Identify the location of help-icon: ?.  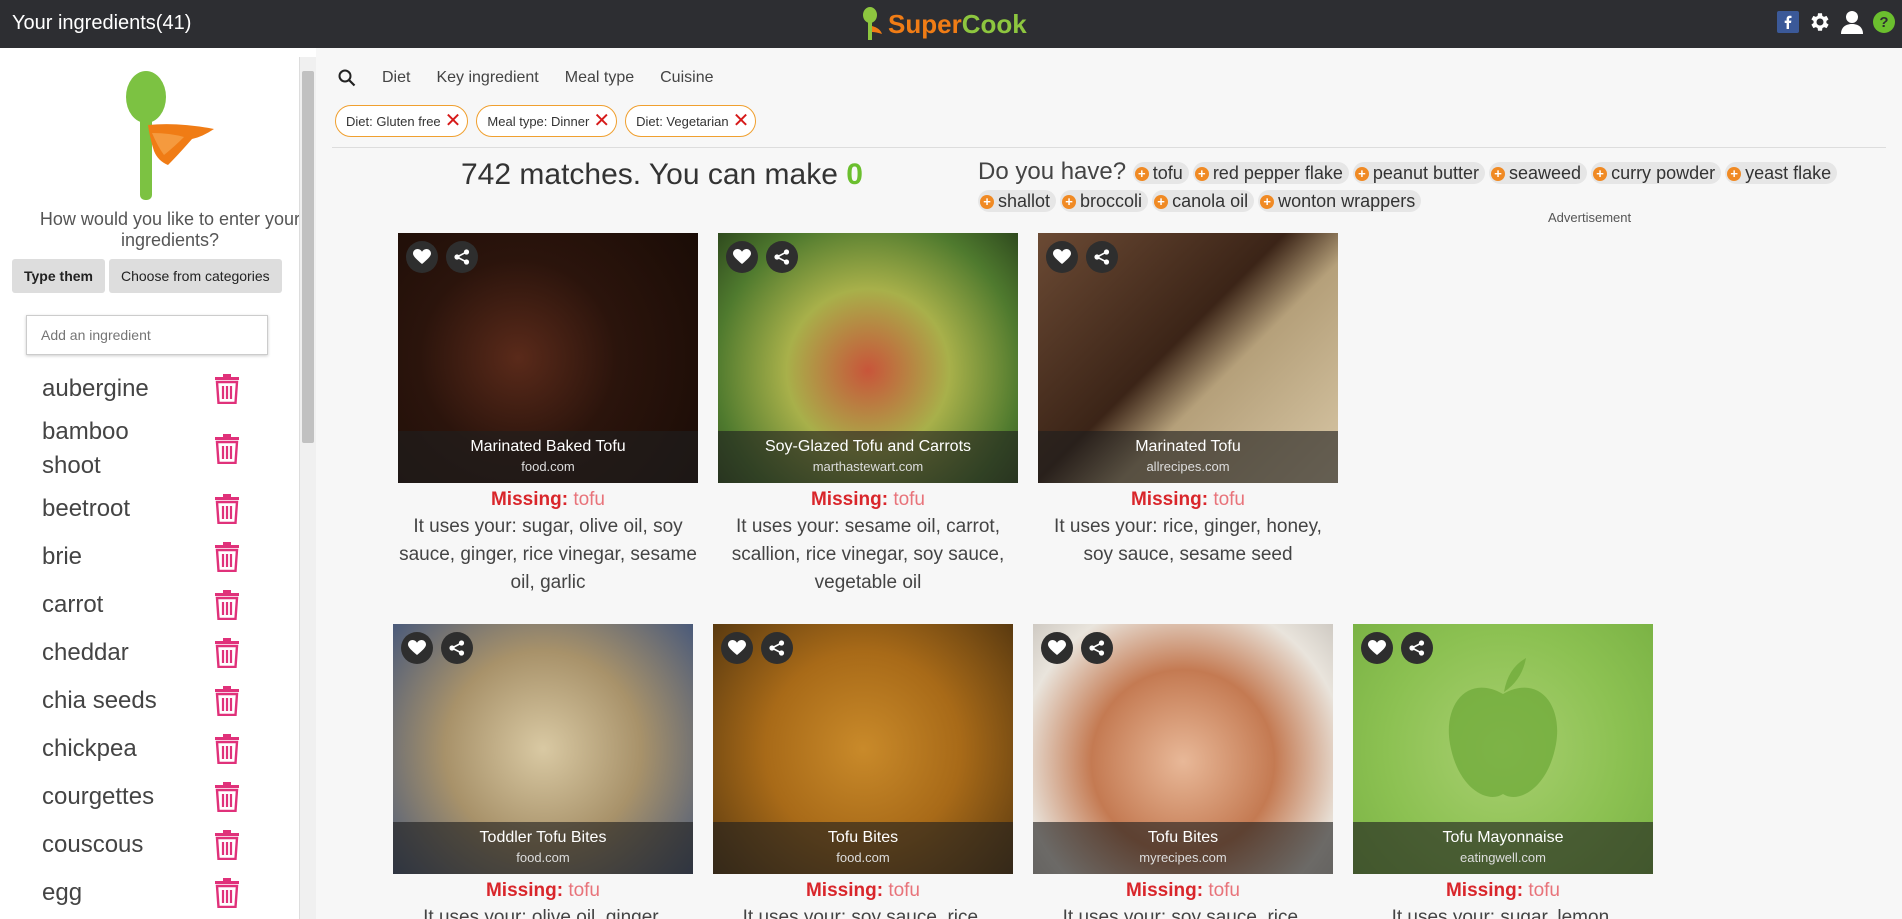
(1884, 22).